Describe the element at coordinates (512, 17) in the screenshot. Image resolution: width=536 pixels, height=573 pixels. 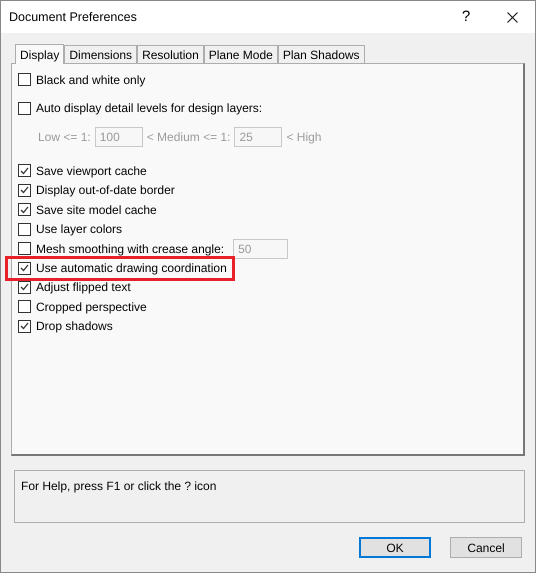
I see `close-icon` at that location.